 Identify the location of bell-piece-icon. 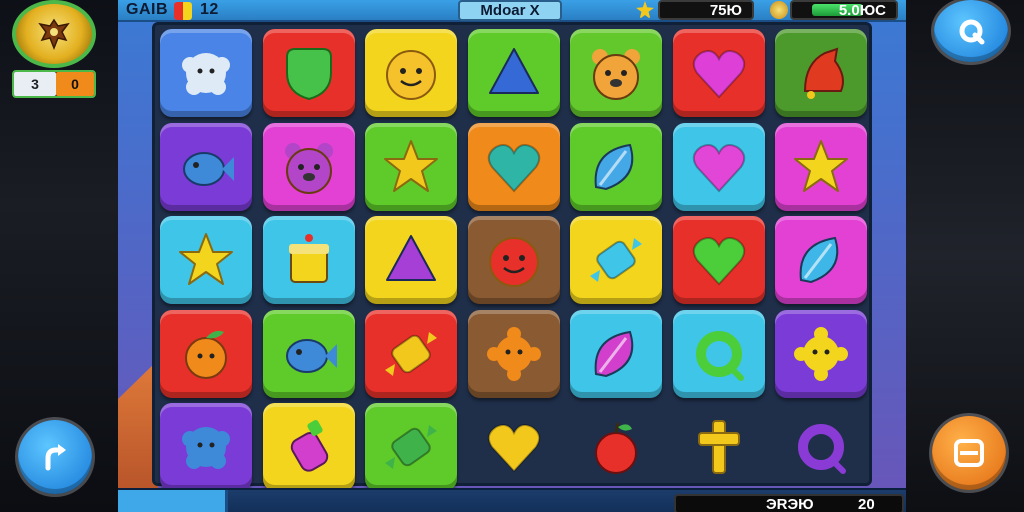
(823, 73).